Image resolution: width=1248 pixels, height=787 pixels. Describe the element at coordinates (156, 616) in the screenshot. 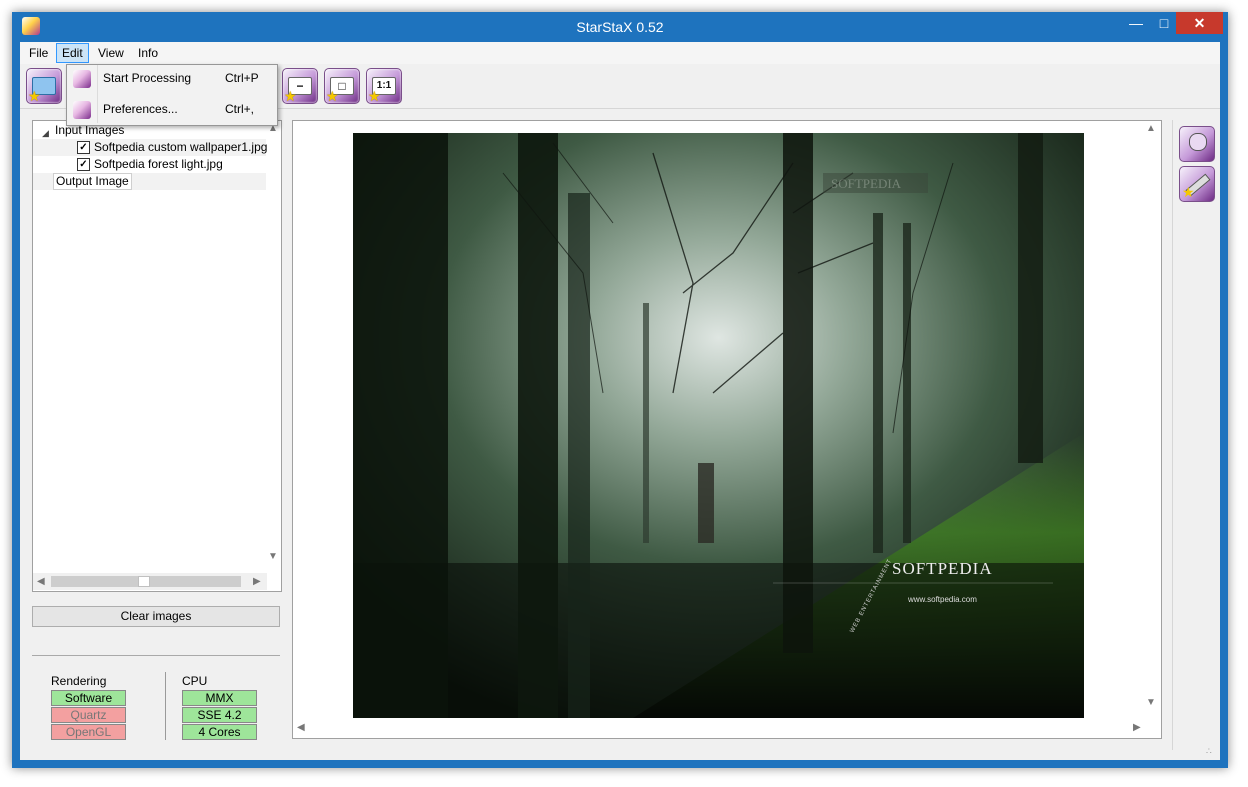

I see `clear-images-button: Clear images` at that location.